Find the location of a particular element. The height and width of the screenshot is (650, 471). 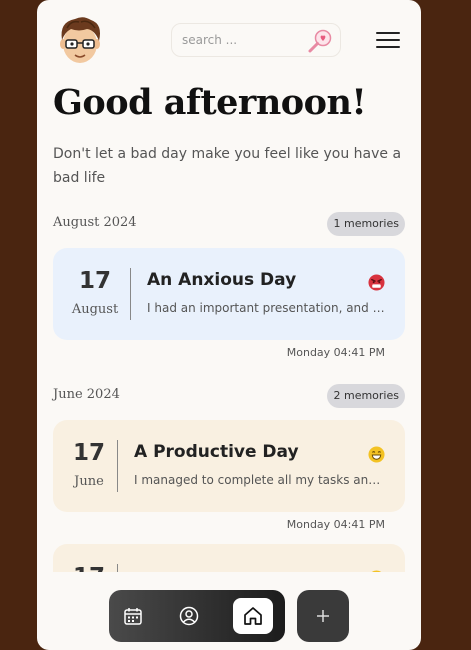

entry-title: An Anxious Day is located at coordinates (222, 280).